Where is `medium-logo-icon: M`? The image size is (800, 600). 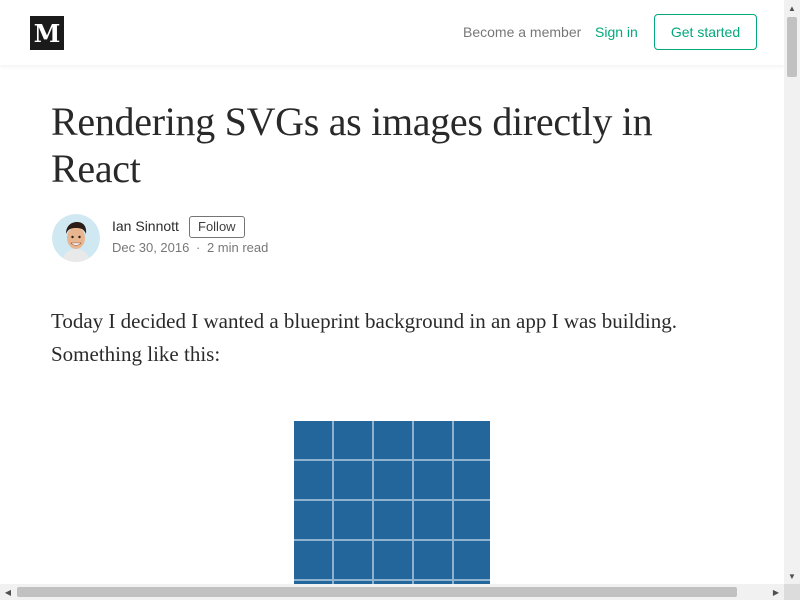 medium-logo-icon: M is located at coordinates (47, 33).